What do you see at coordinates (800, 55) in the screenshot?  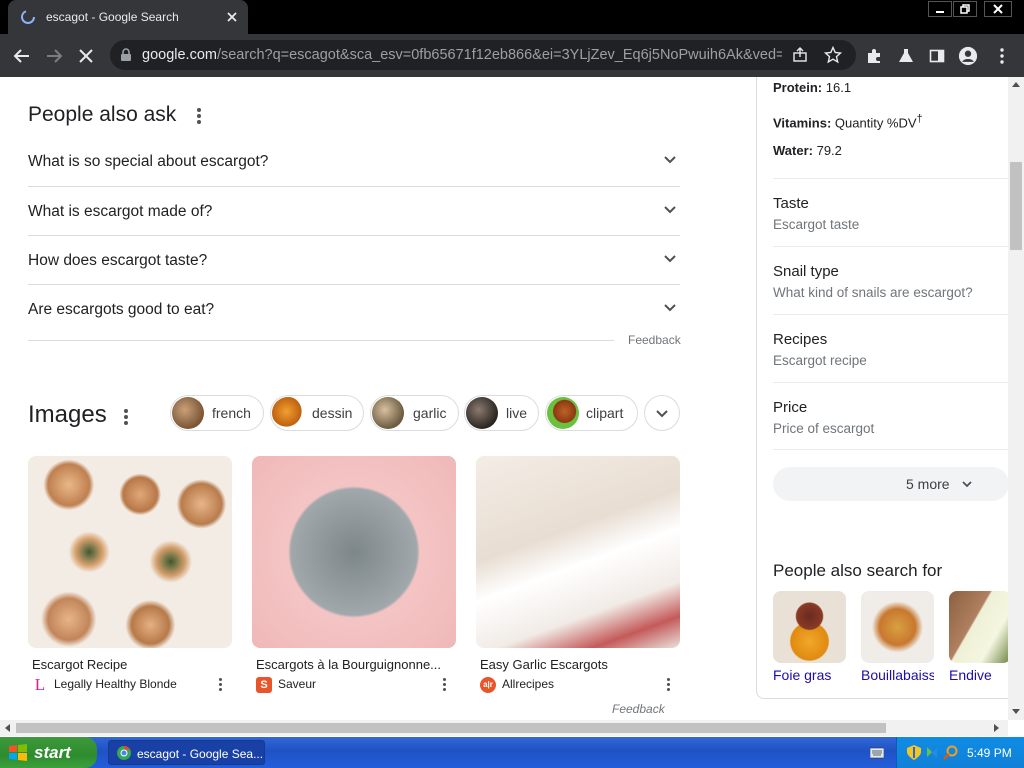 I see `share-icon` at bounding box center [800, 55].